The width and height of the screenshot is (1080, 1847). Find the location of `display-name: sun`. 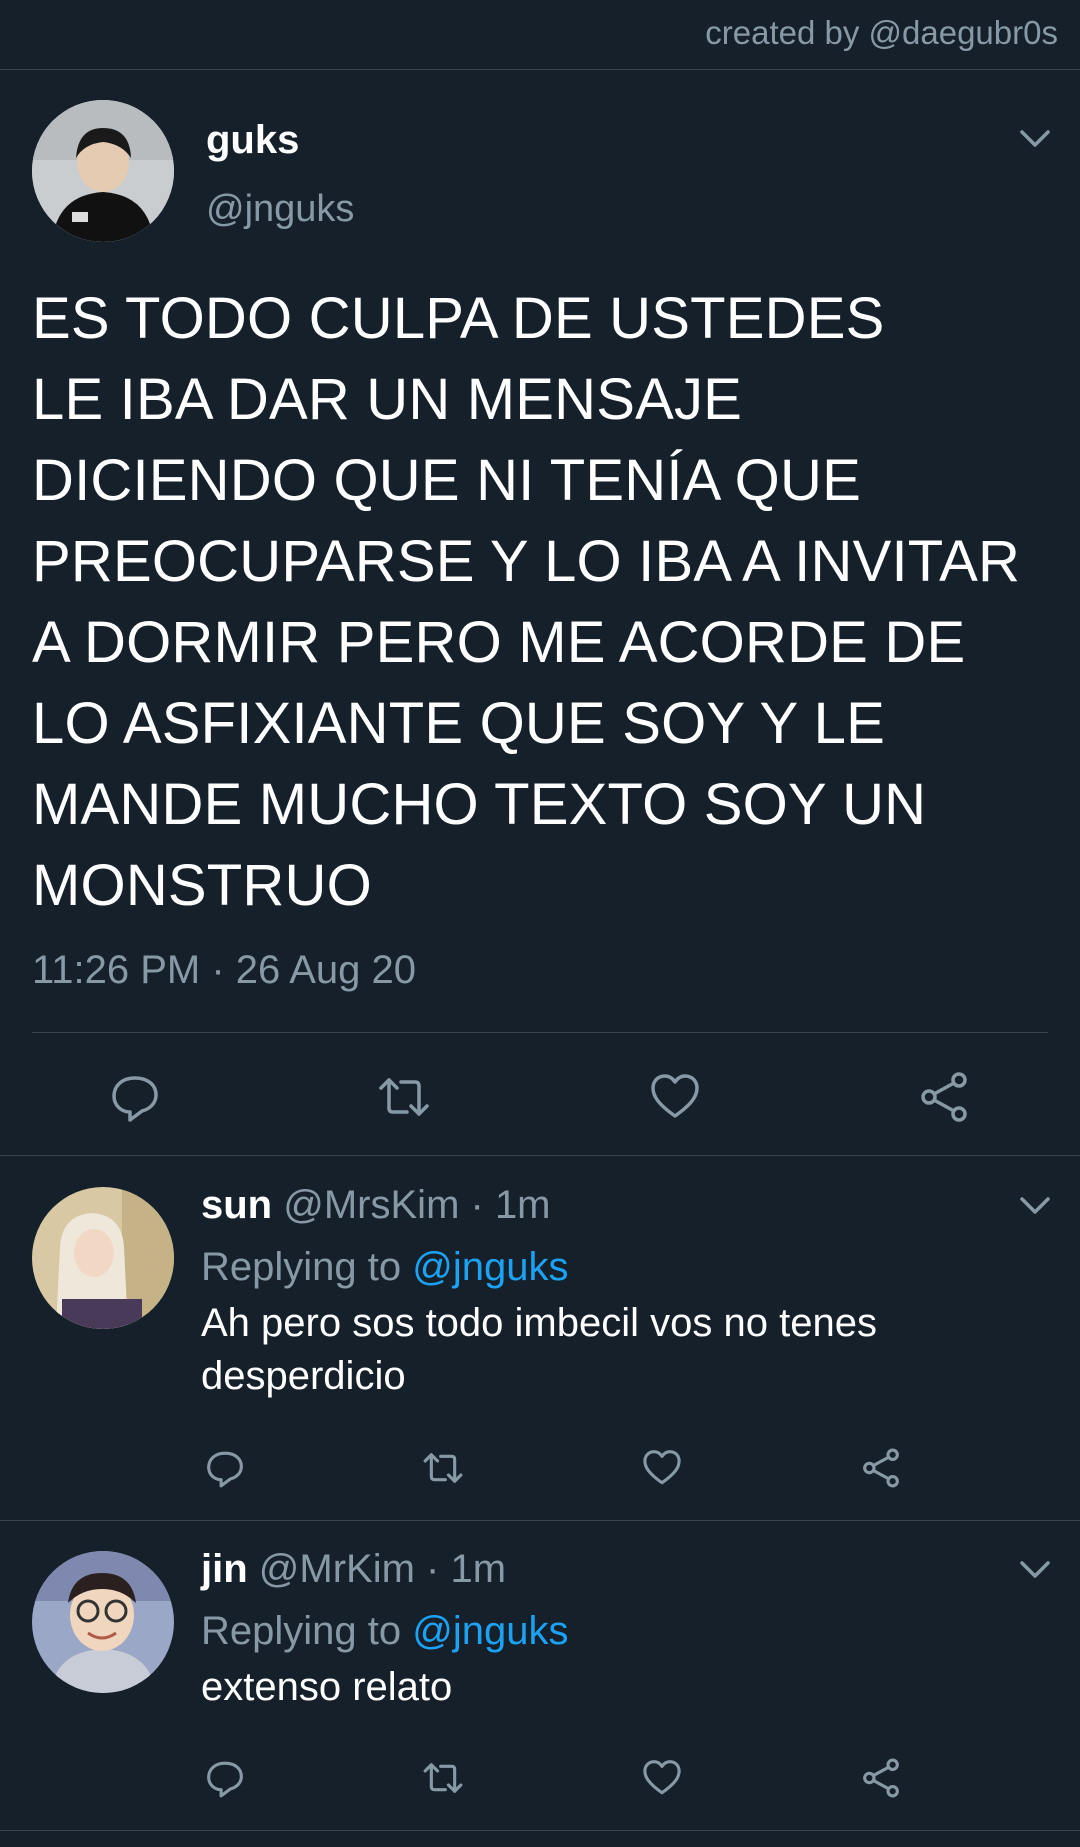

display-name: sun is located at coordinates (236, 1205).